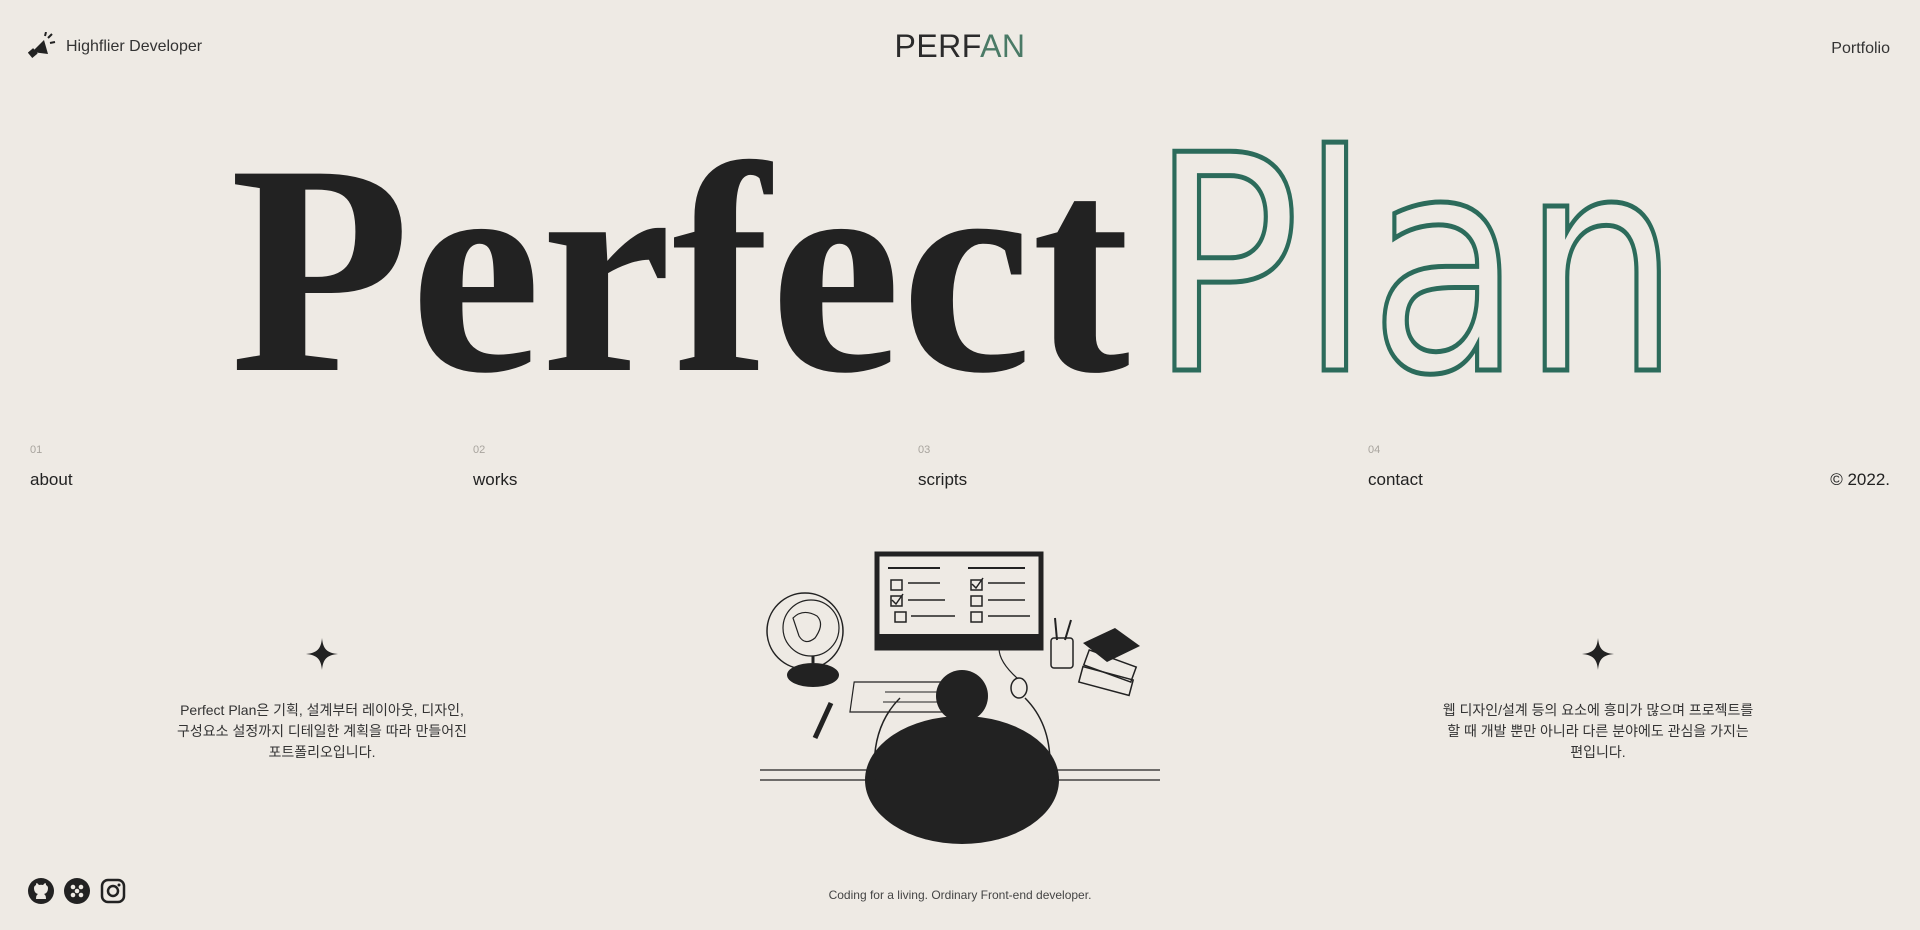  I want to click on right-desc-line: 할 때 개발 뿐만 아니라 다른 분야에도 관심을 가지는, so click(1598, 731).